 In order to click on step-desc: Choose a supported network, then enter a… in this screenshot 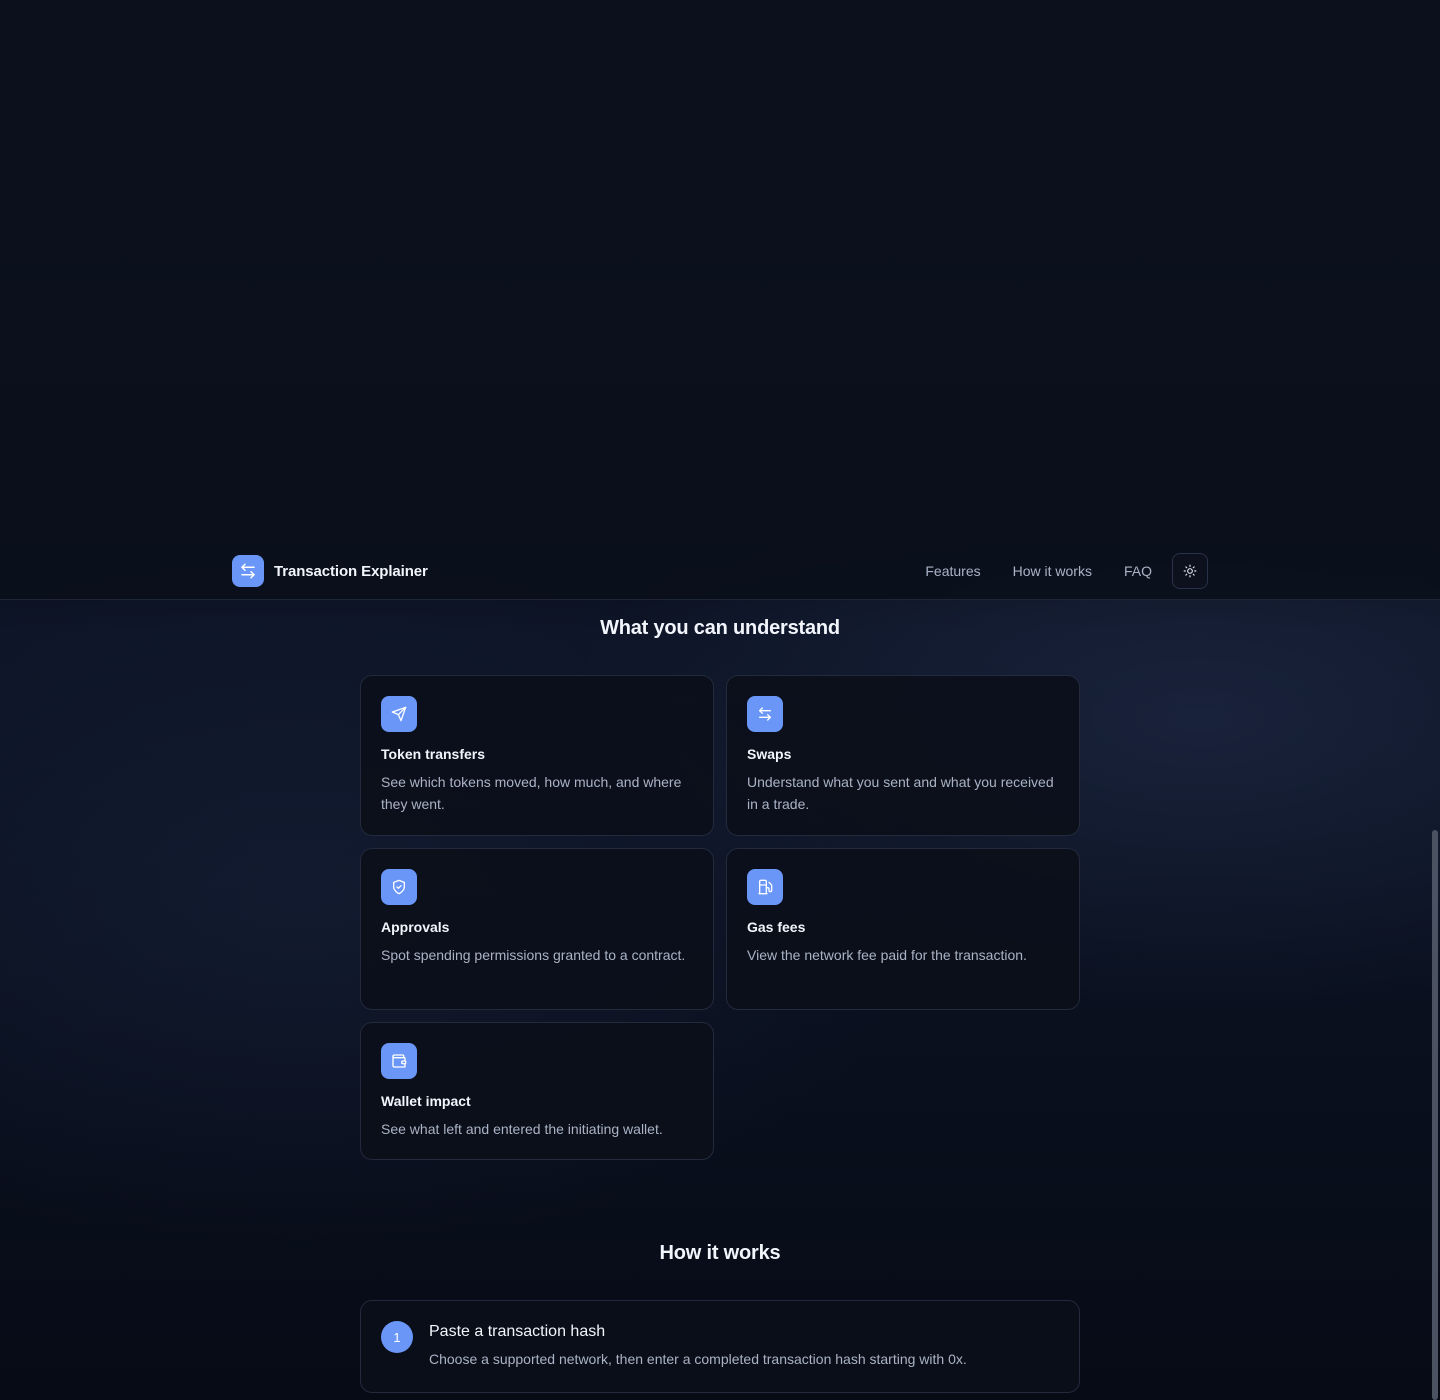, I will do `click(698, 1359)`.